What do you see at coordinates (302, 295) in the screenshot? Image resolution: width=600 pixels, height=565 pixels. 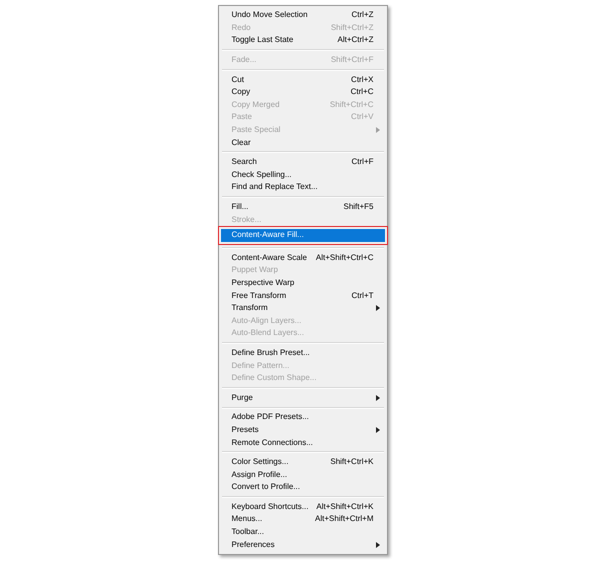 I see `menu-item: Free Transform Ctrl+T` at bounding box center [302, 295].